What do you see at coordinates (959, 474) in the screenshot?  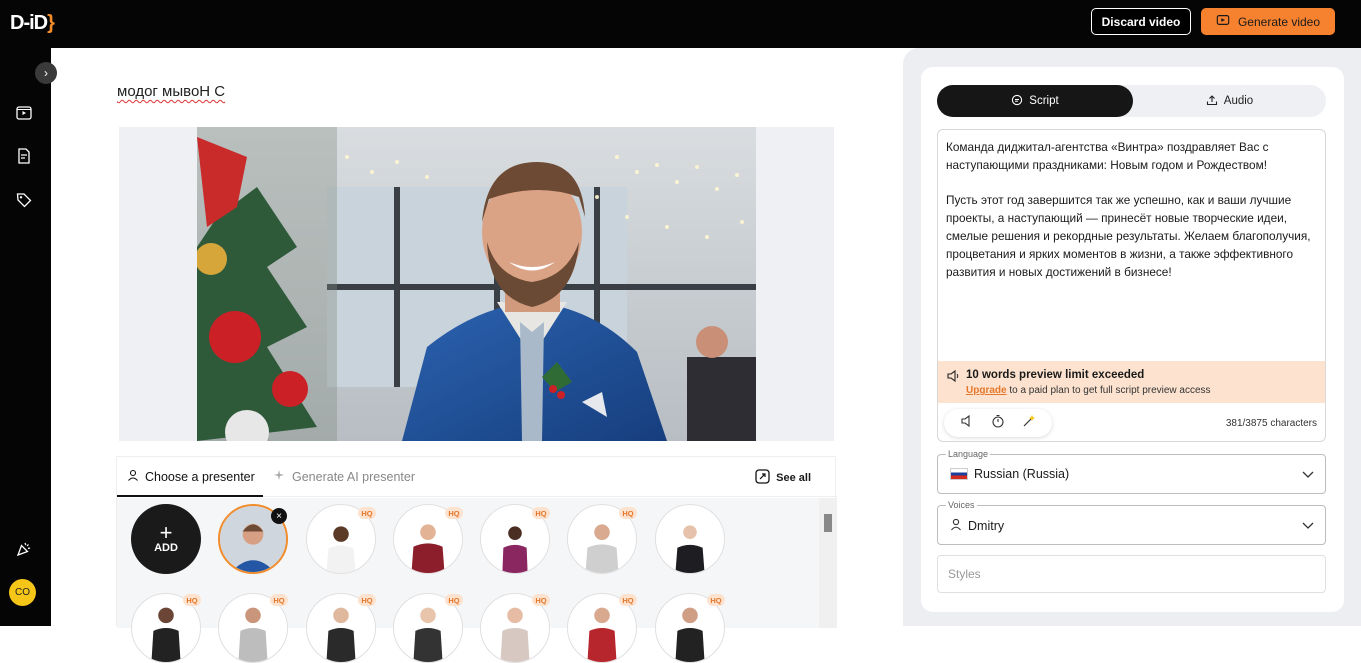 I see `russia-flag-icon` at bounding box center [959, 474].